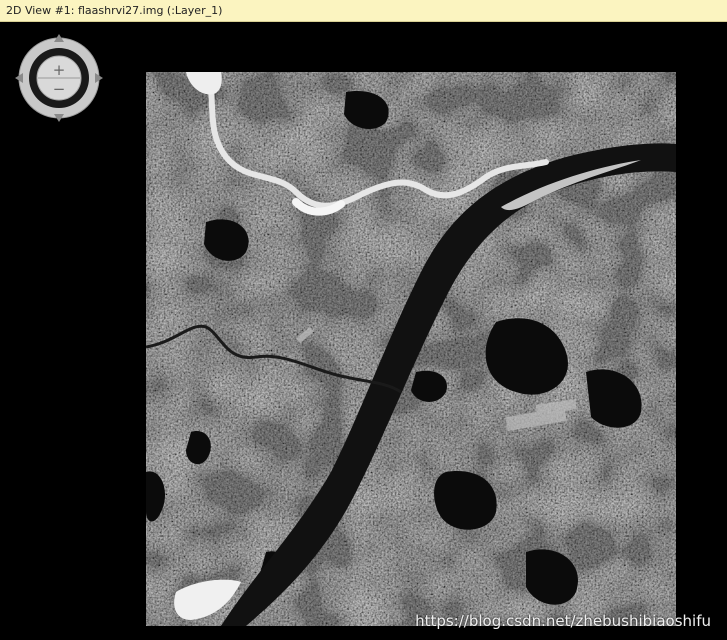  I want to click on navigation-widget: + −, so click(59, 78).